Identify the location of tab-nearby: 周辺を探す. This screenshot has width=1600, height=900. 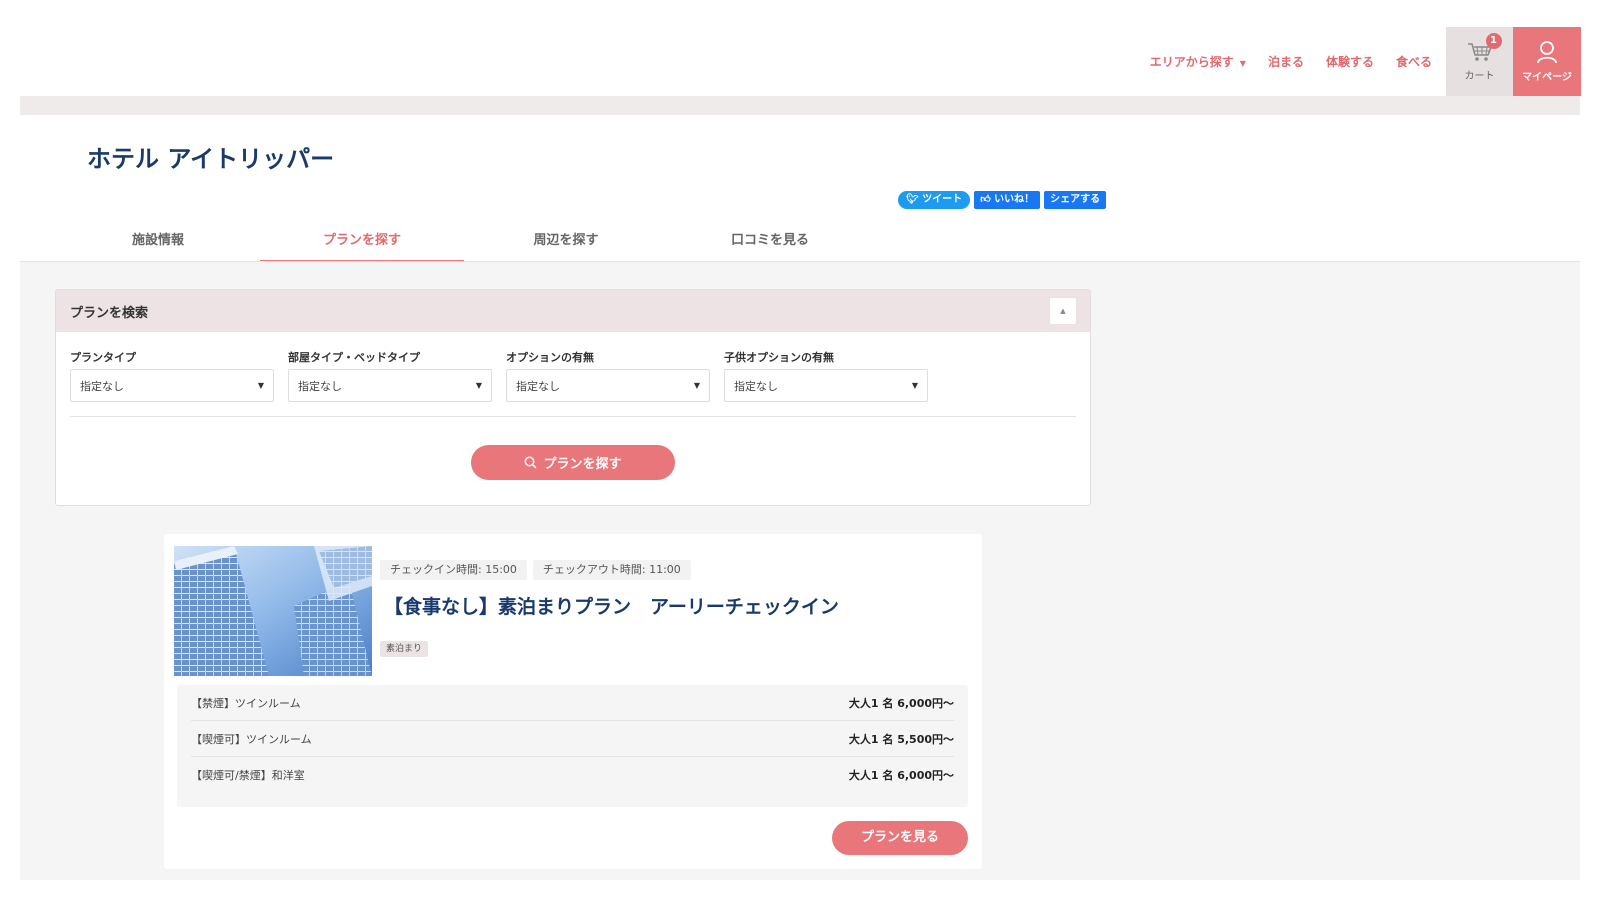
(566, 245).